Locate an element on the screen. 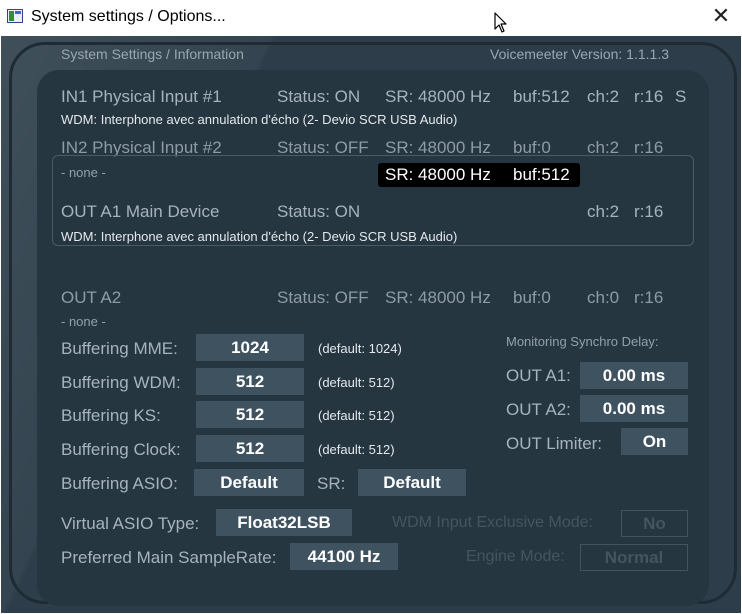  app-icon is located at coordinates (15, 16).